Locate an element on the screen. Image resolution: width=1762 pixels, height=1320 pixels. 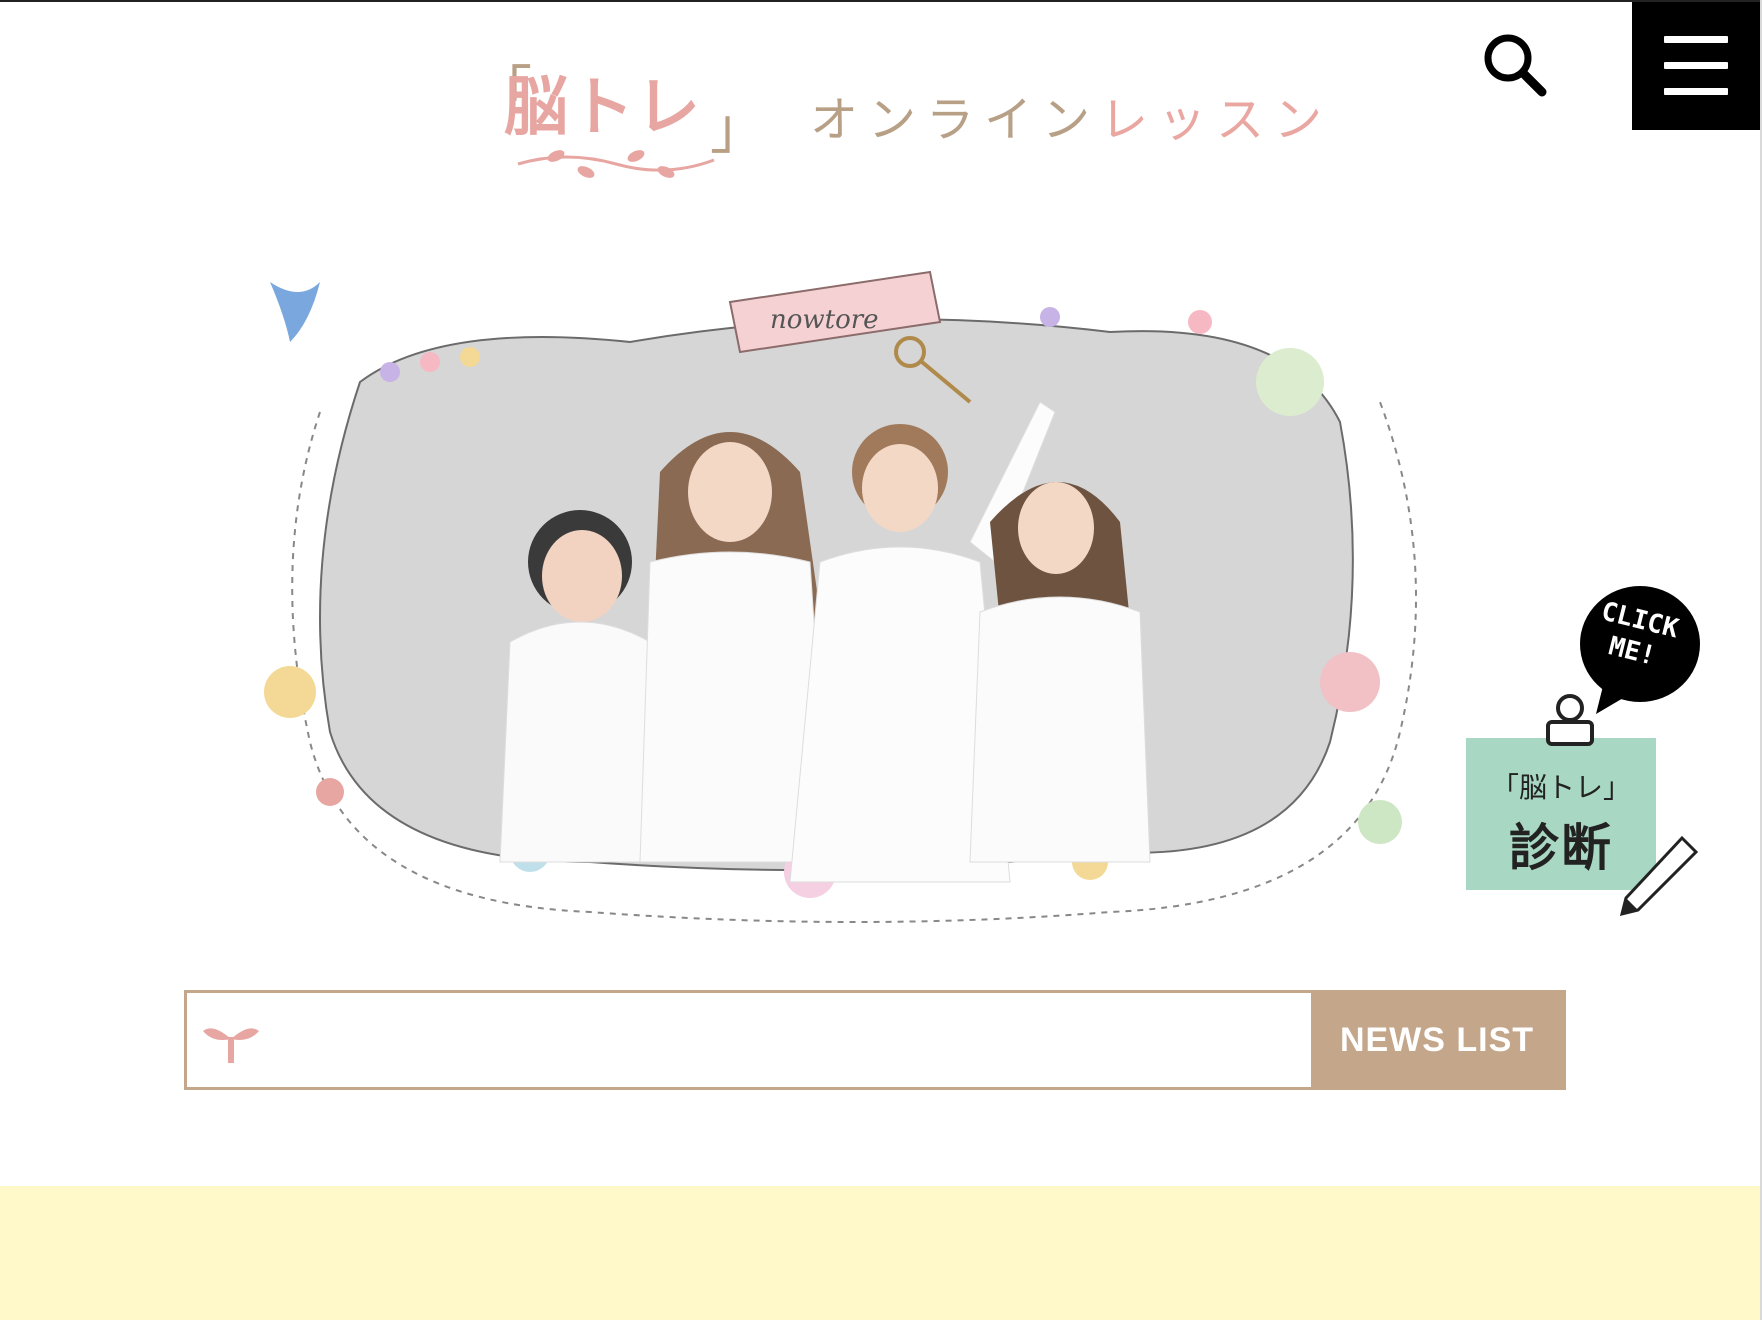
logo-subtitle: オンラインレッスン is located at coordinates (1071, 120).